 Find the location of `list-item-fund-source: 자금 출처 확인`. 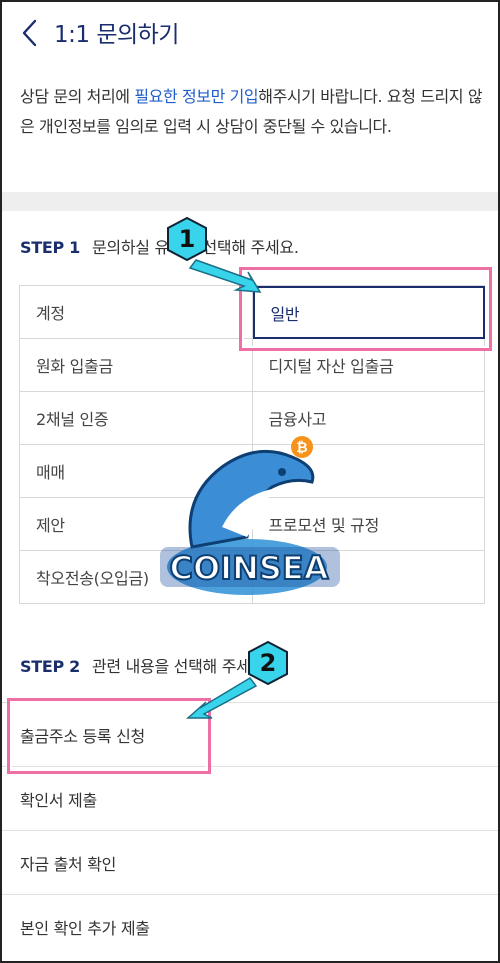

list-item-fund-source: 자금 출처 확인 is located at coordinates (250, 862).